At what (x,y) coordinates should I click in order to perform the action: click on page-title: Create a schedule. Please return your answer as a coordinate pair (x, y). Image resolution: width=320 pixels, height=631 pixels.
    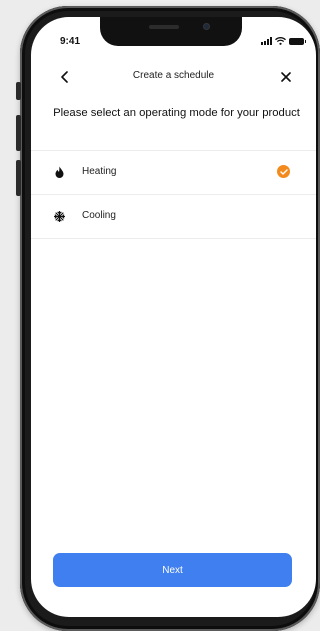
    Looking at the image, I should click on (173, 75).